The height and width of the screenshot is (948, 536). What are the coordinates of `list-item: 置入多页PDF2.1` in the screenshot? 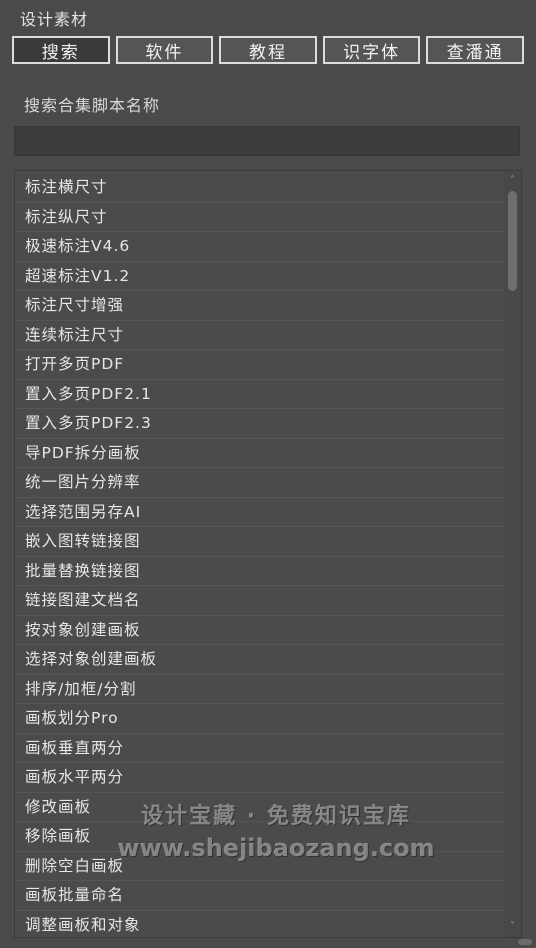 It's located at (260, 394).